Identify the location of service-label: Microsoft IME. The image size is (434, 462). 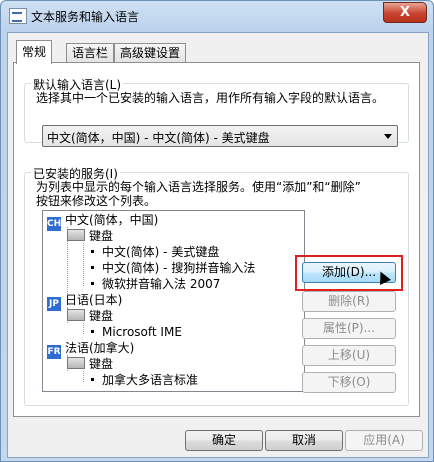
(142, 332).